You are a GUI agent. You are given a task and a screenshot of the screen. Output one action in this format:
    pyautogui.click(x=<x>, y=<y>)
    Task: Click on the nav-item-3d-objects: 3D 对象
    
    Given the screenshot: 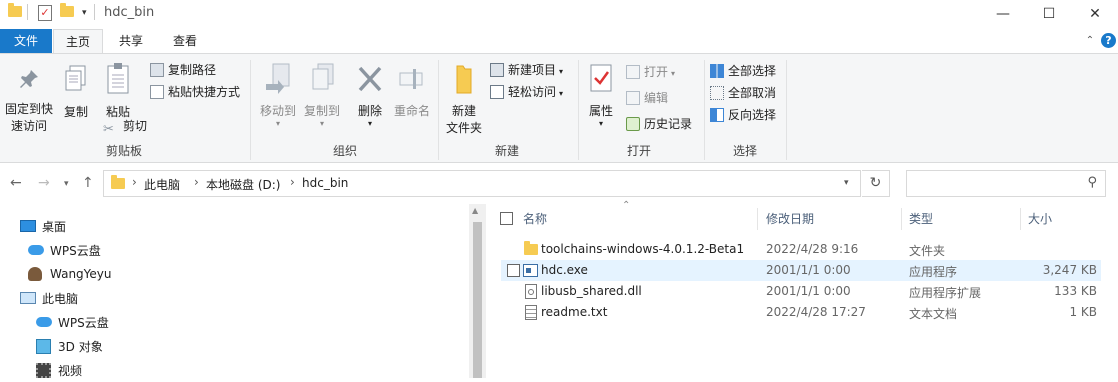 What is the action you would take?
    pyautogui.click(x=69, y=346)
    